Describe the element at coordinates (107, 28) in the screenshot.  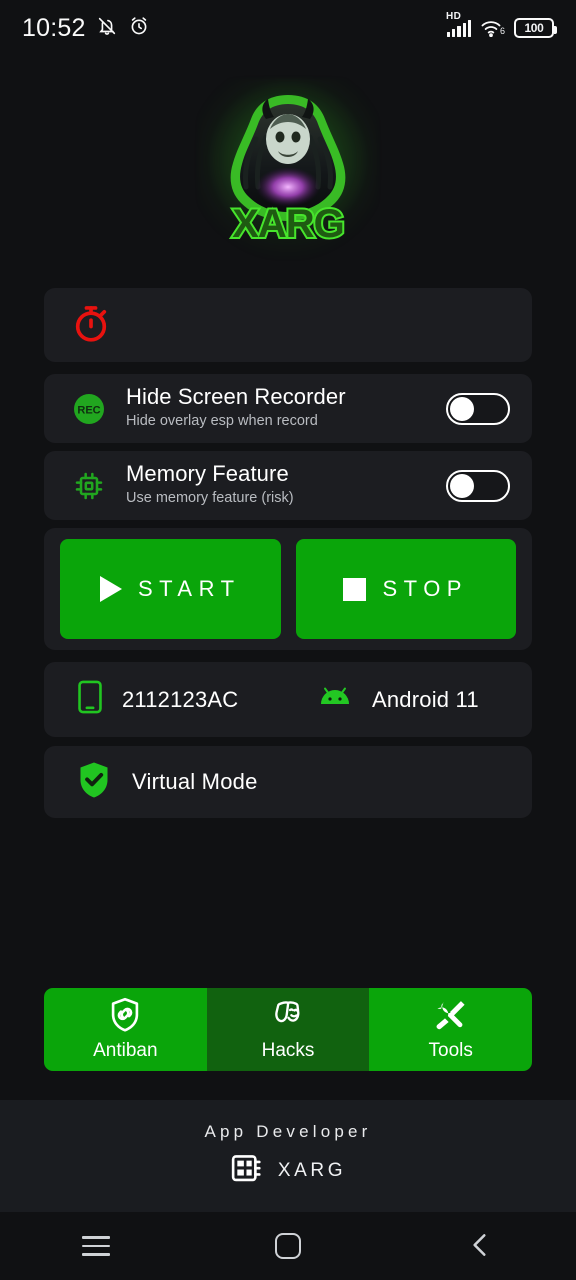
I see `bell-off-icon` at that location.